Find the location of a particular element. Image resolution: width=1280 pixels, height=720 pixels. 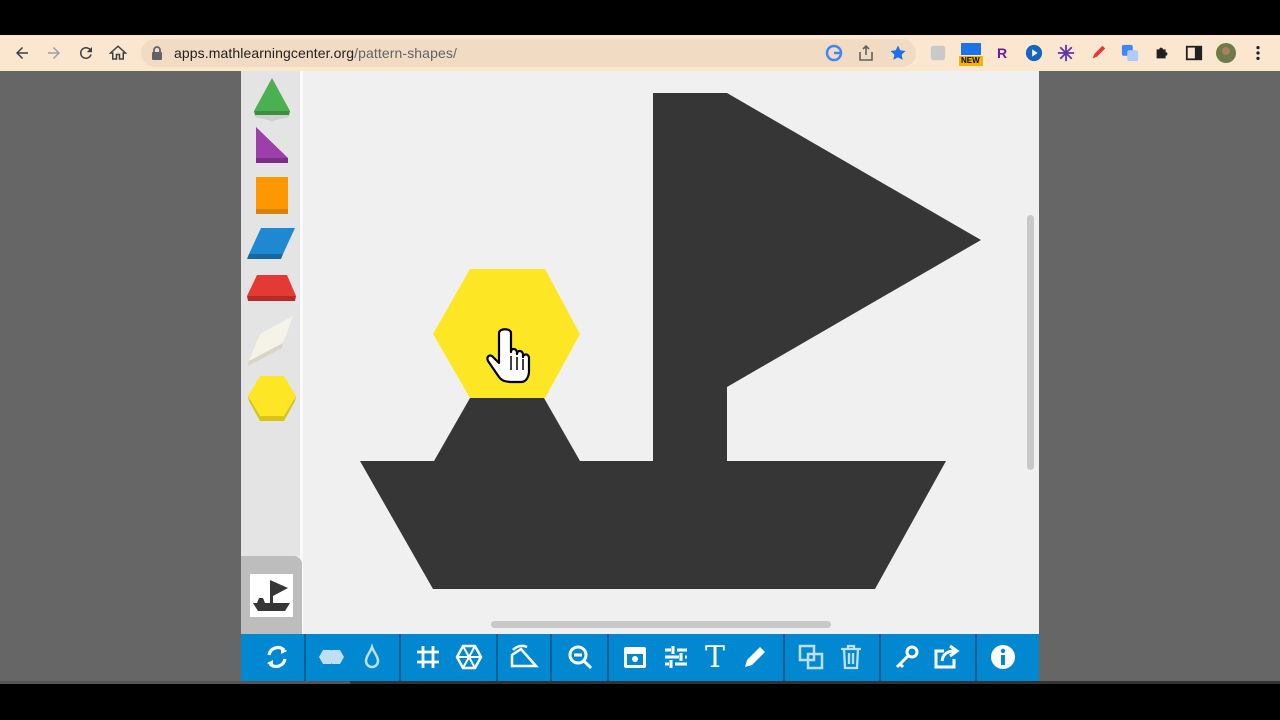

puzzle-icon is located at coordinates (1162, 53).